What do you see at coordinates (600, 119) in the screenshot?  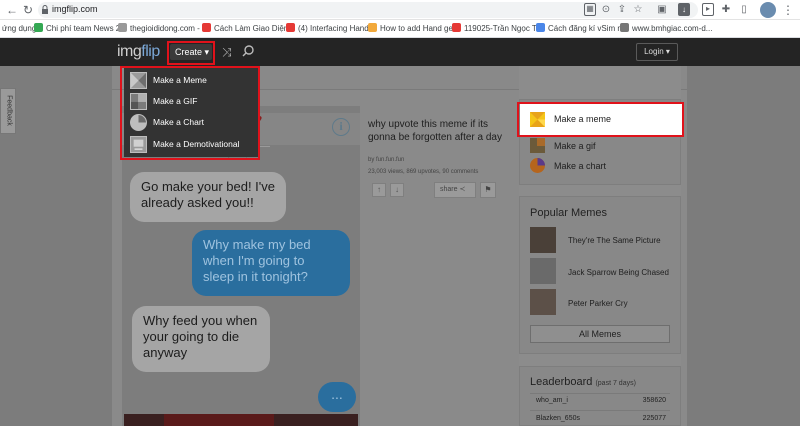 I see `make-meme-highlight-box` at bounding box center [600, 119].